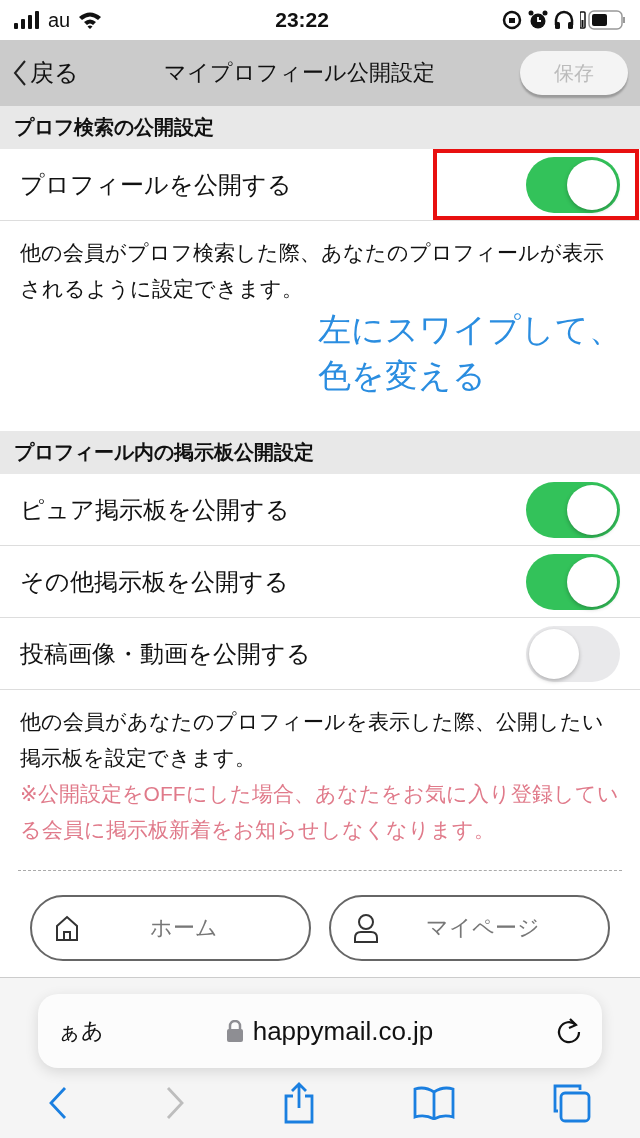 The image size is (640, 1138). Describe the element at coordinates (155, 509) in the screenshot. I see `setting-label: ピュア掲示板を公開する` at that location.